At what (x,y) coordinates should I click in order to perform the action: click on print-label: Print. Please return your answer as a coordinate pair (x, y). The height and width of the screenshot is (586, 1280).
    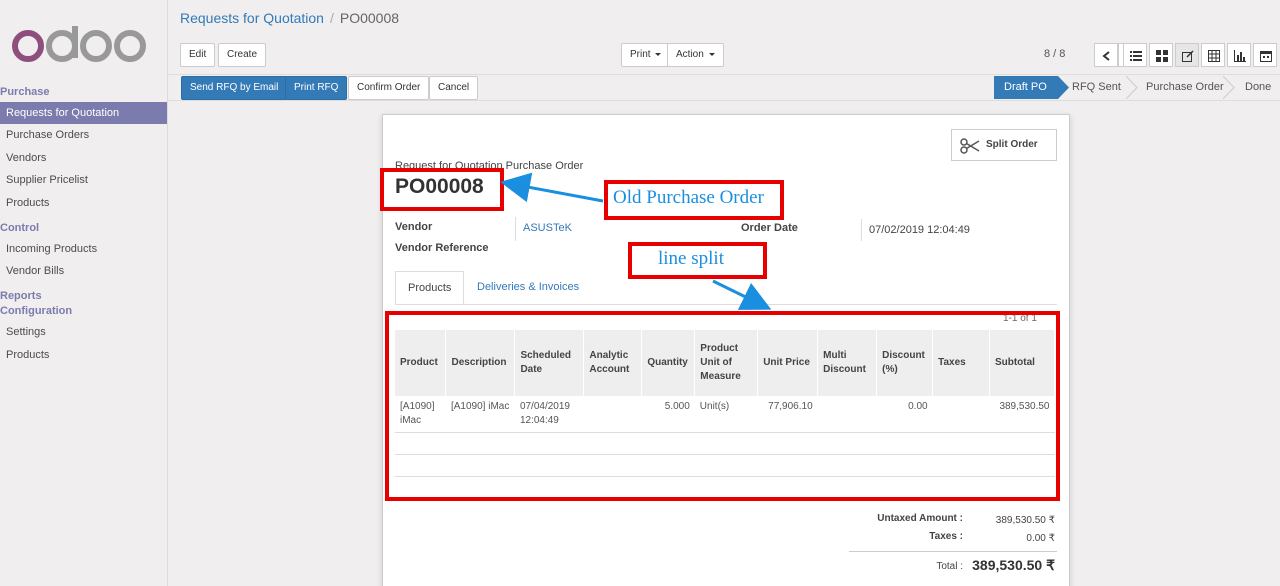
    Looking at the image, I should click on (640, 54).